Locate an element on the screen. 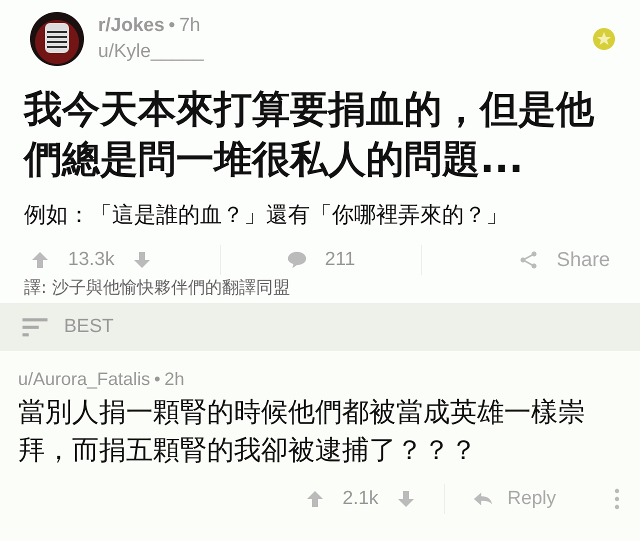 The height and width of the screenshot is (541, 640). subreddit-name: r/Jokes is located at coordinates (131, 25).